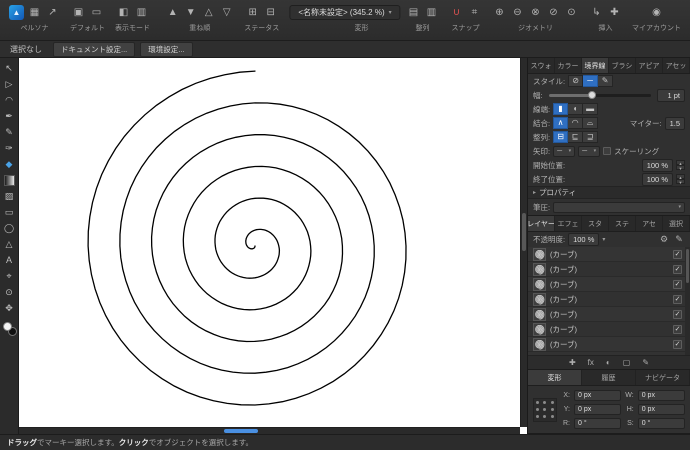 The image size is (690, 450). I want to click on stroke-style-solid-button: ─, so click(591, 81).